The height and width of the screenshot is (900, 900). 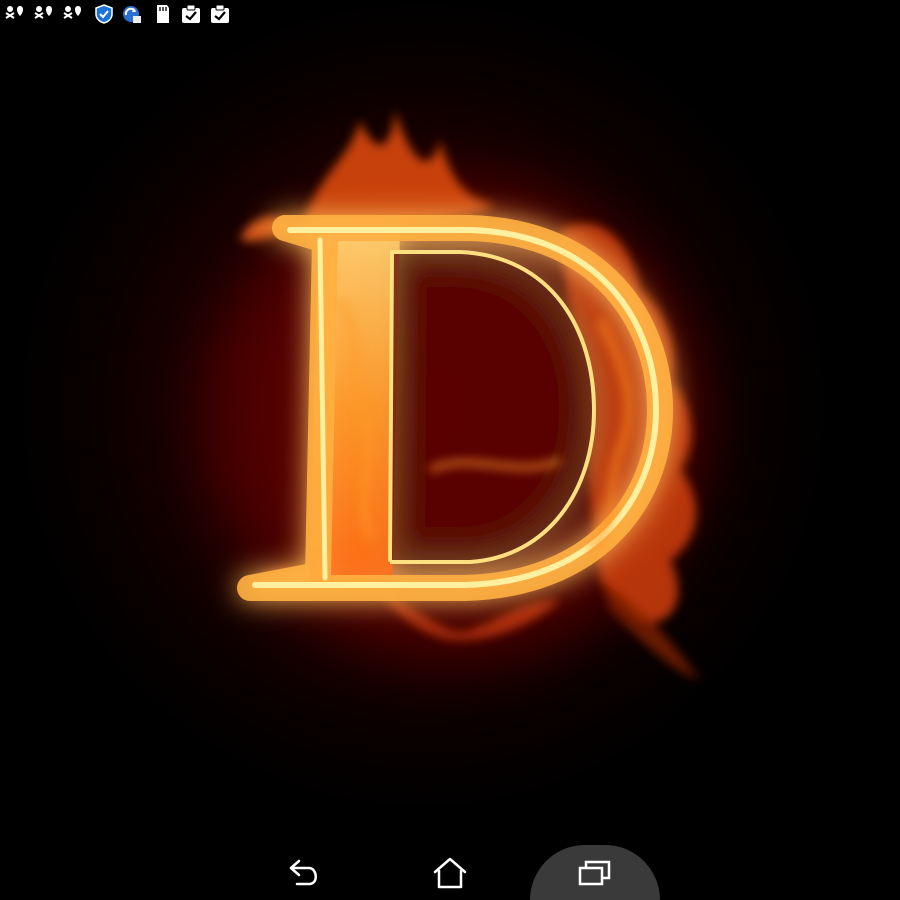 I want to click on recent-apps-icon, so click(x=594, y=872).